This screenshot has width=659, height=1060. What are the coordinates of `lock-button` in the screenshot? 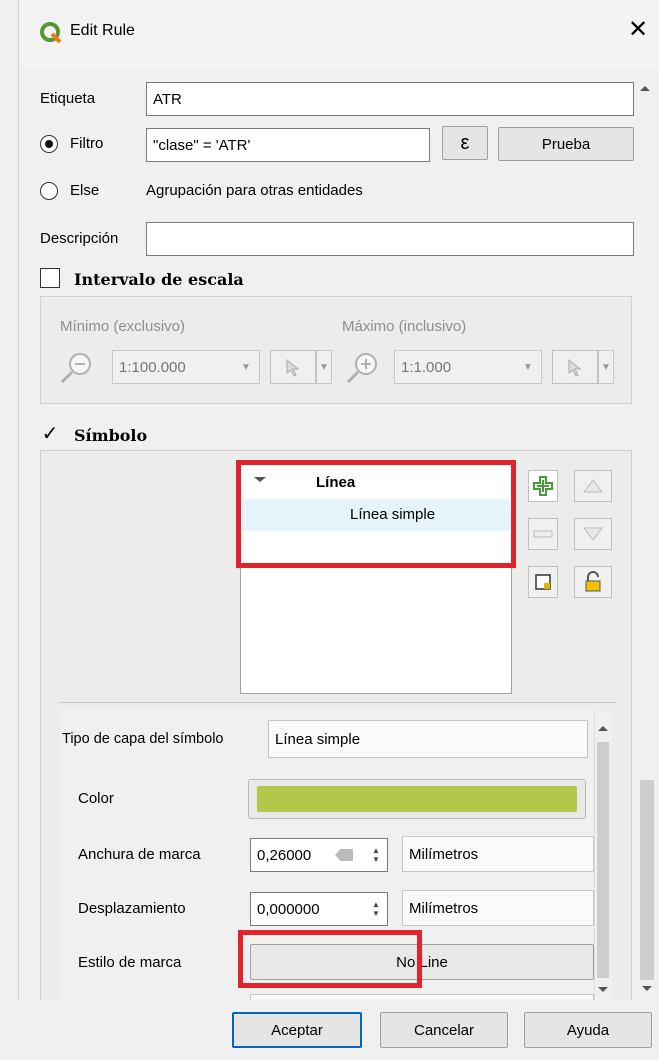 It's located at (593, 582).